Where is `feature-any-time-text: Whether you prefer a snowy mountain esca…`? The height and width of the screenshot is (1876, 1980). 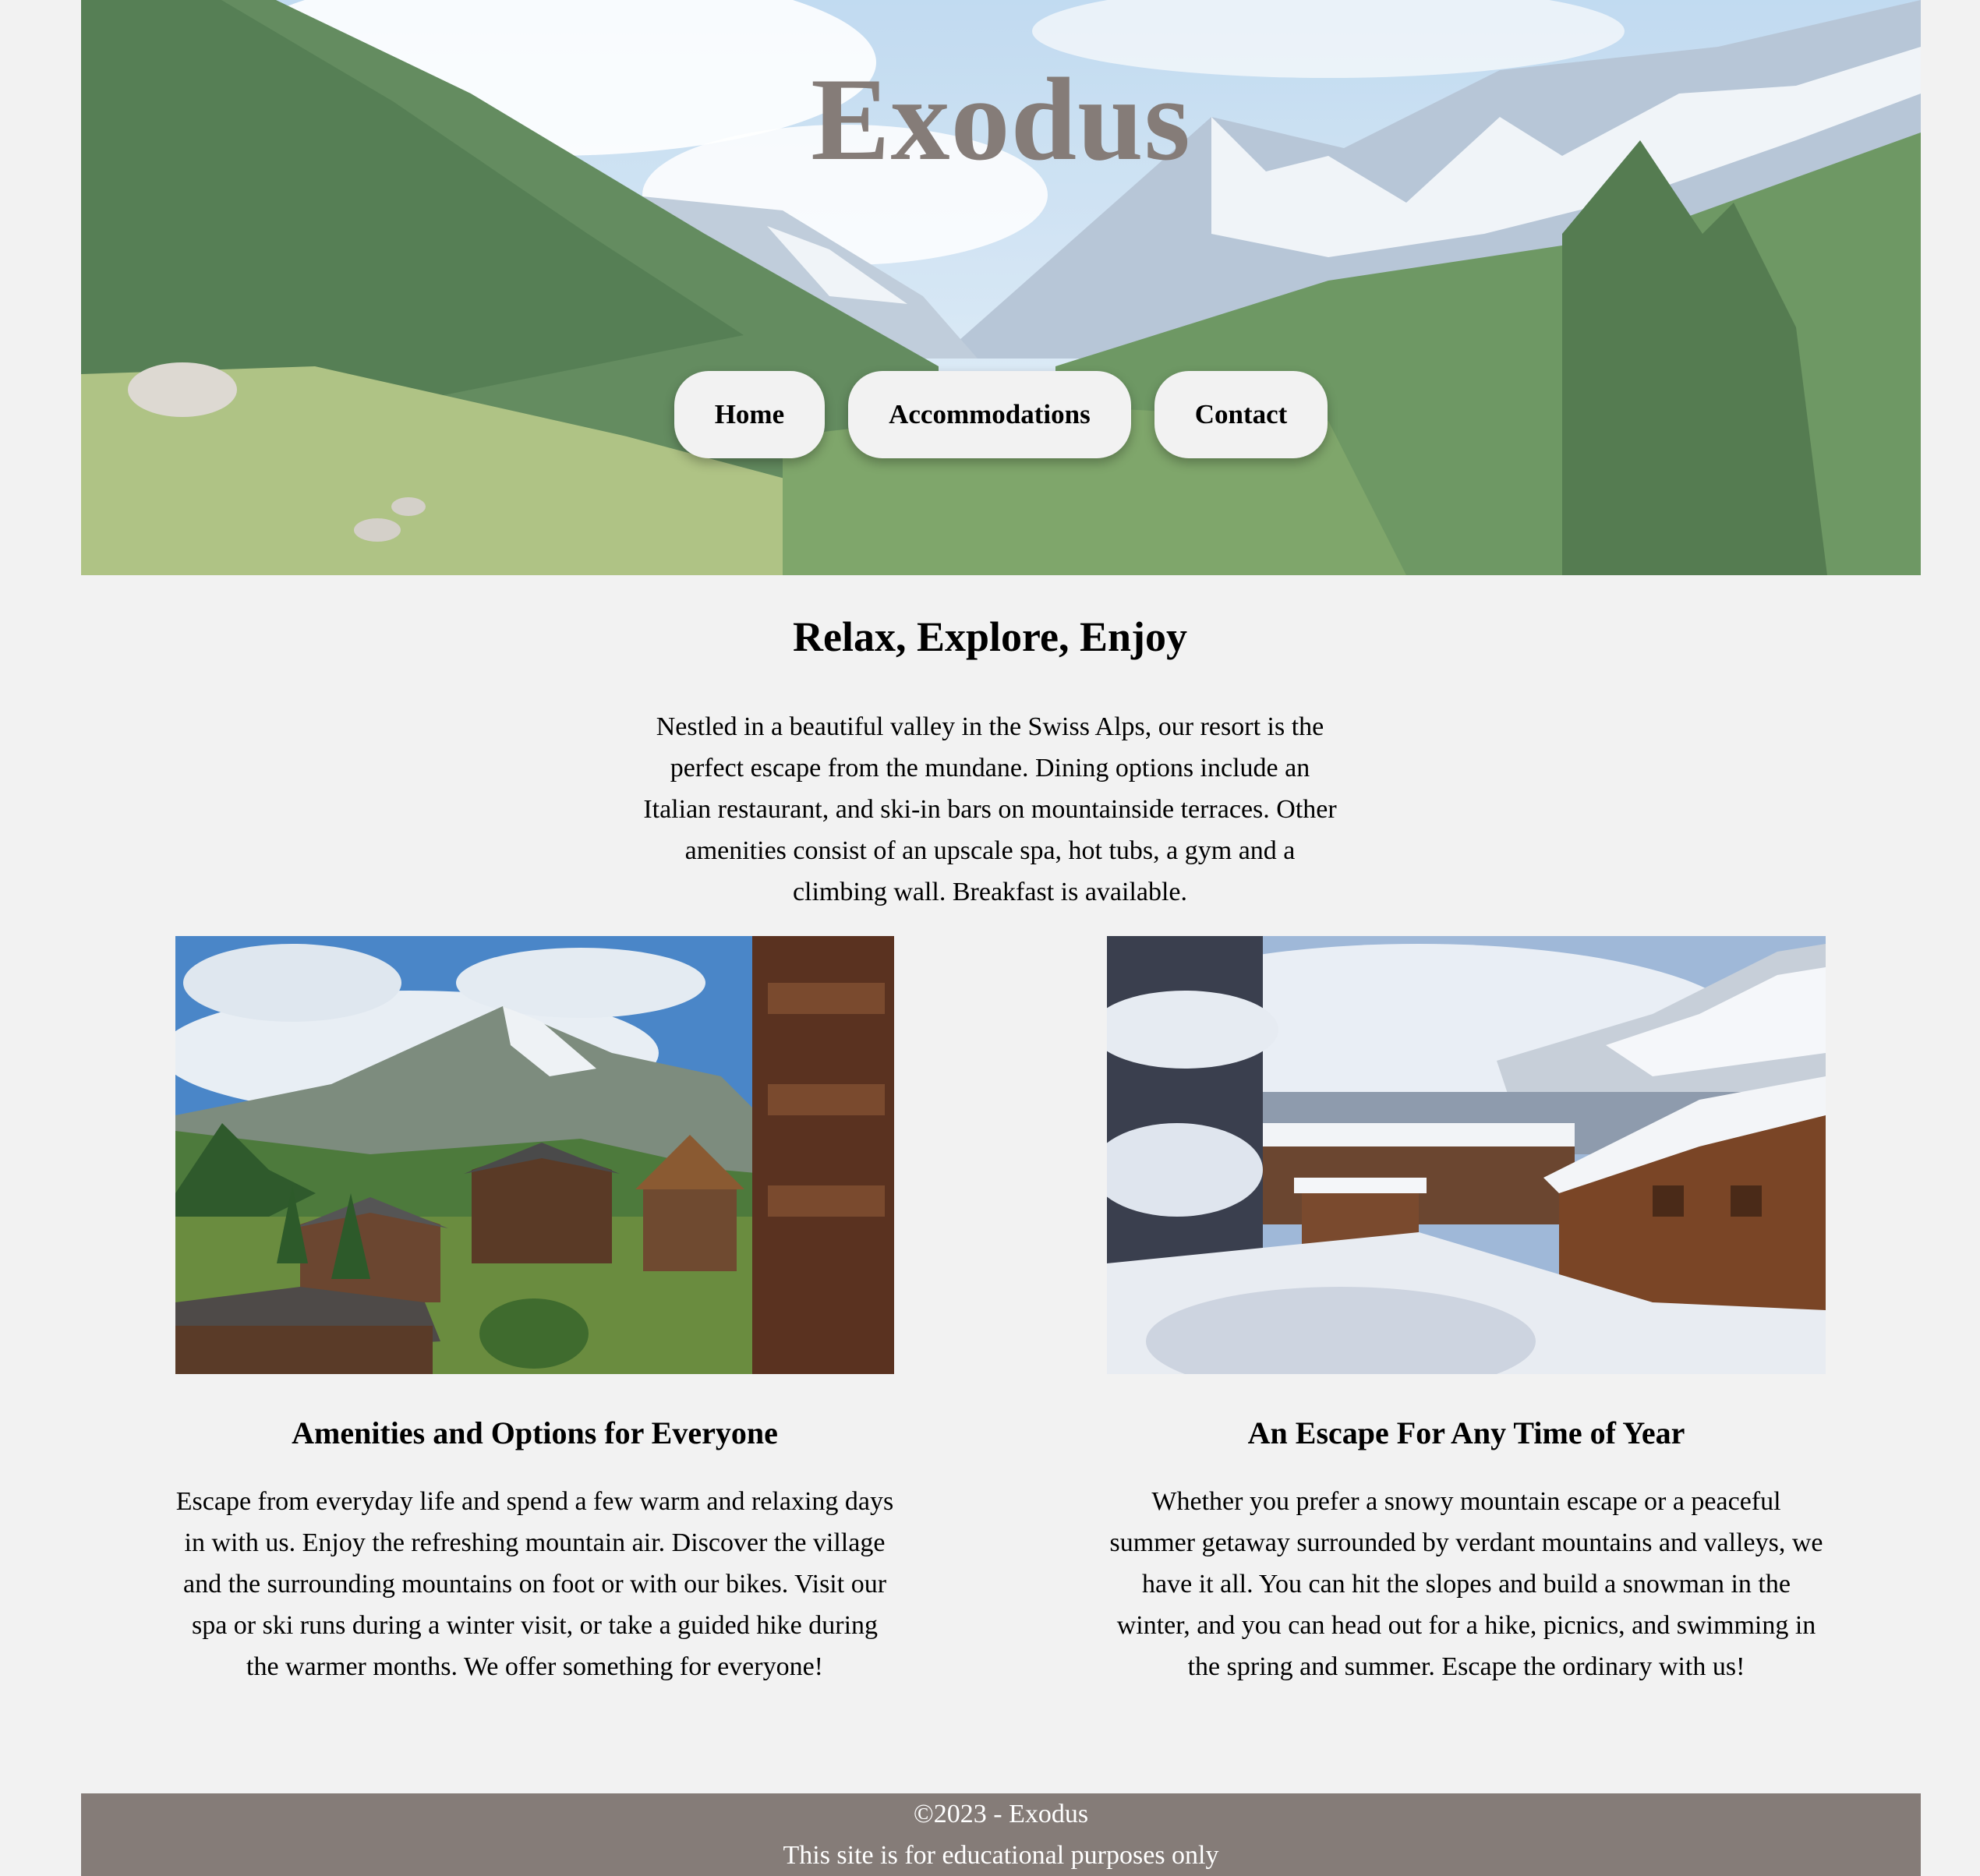 feature-any-time-text: Whether you prefer a snowy mountain esca… is located at coordinates (1466, 1584).